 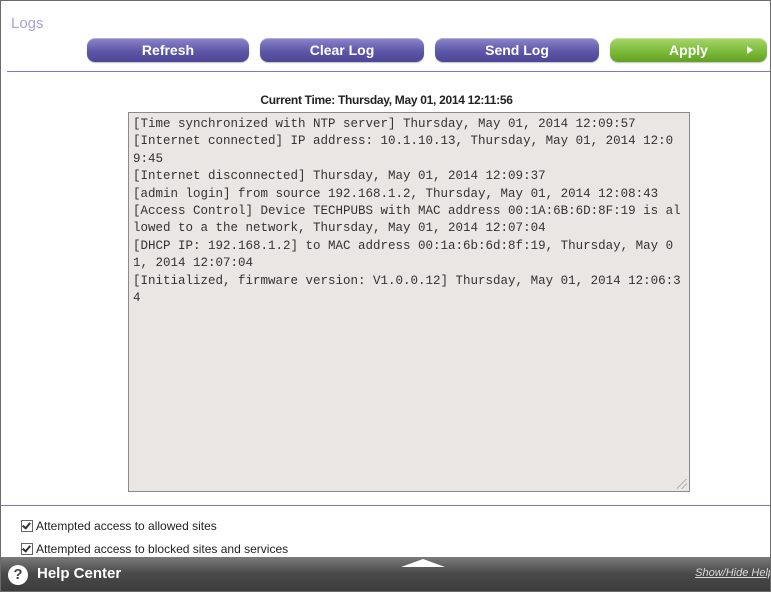 What do you see at coordinates (385, 505) in the screenshot?
I see `options-divider` at bounding box center [385, 505].